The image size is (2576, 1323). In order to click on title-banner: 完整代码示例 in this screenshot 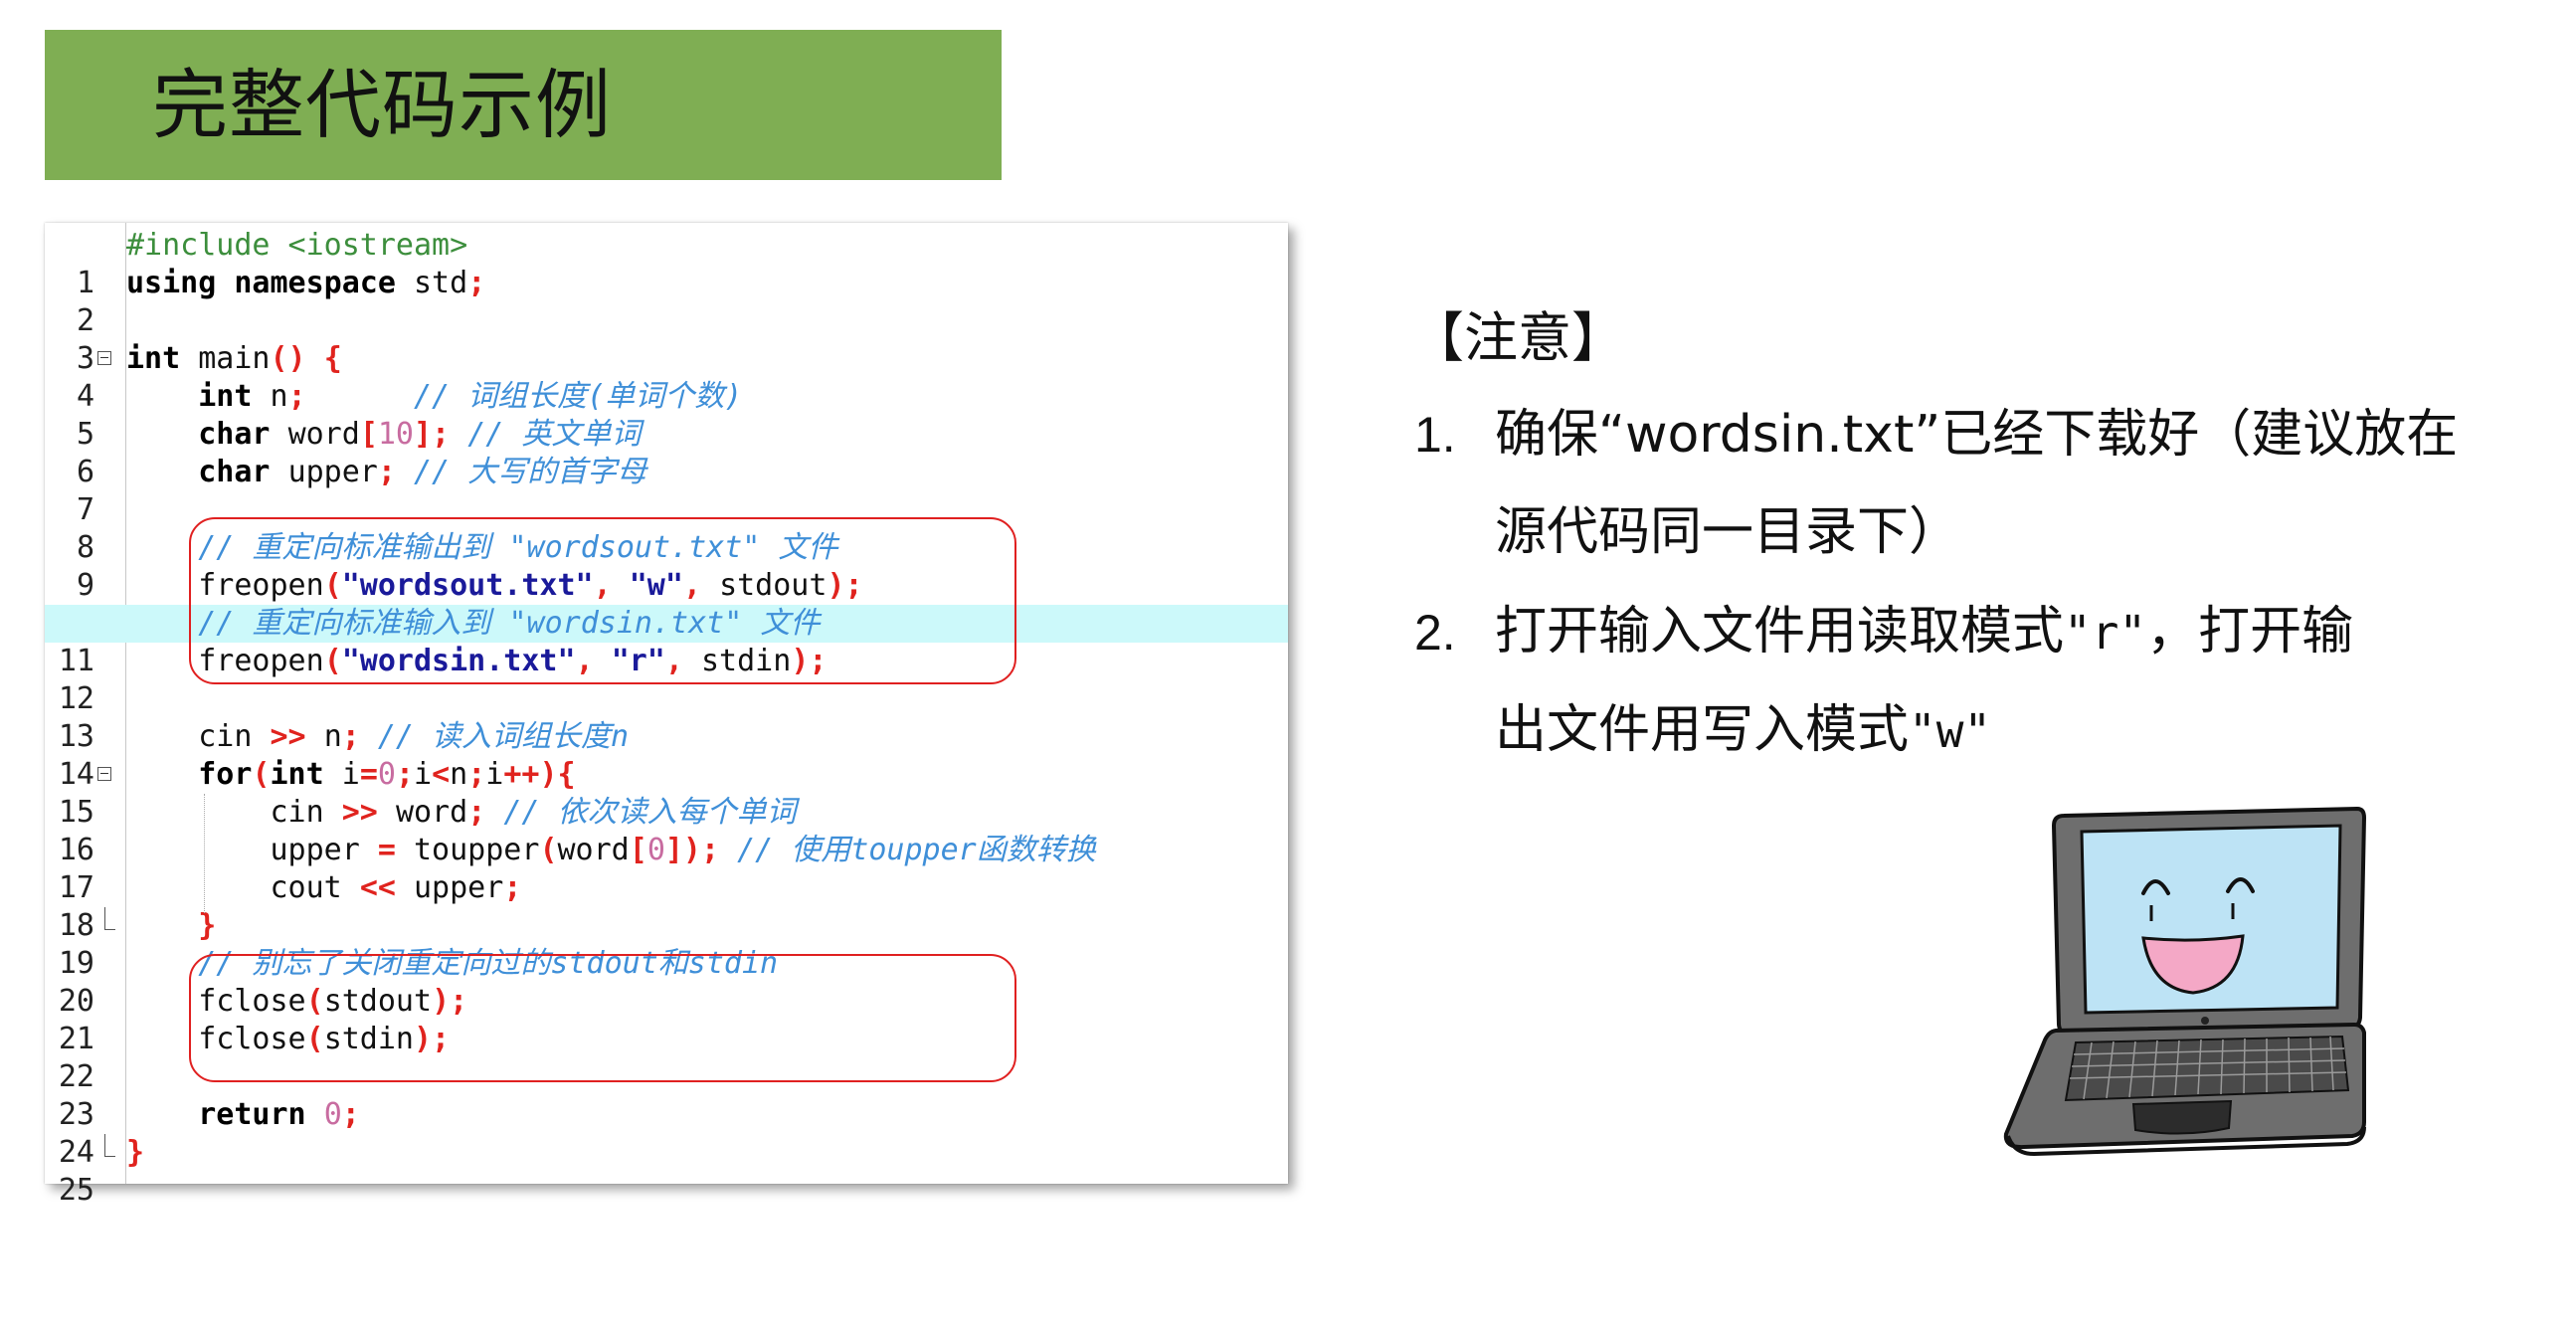, I will do `click(523, 105)`.